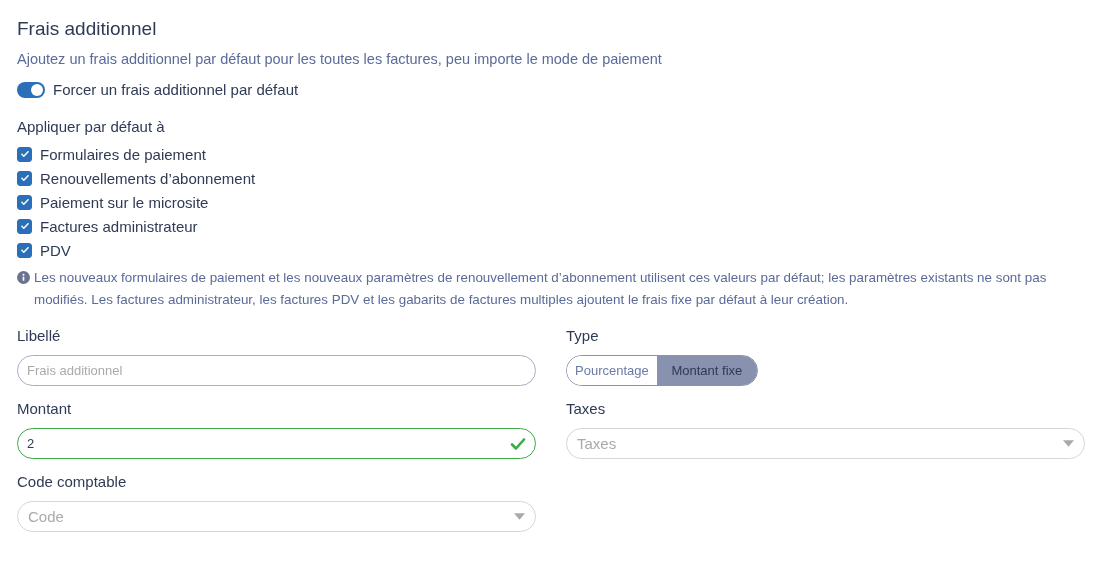  Describe the element at coordinates (340, 59) in the screenshot. I see `section-description: Ajoutez un frais additionnel par défaut pour les toutes les factures, peu importe le mode de paiement` at that location.